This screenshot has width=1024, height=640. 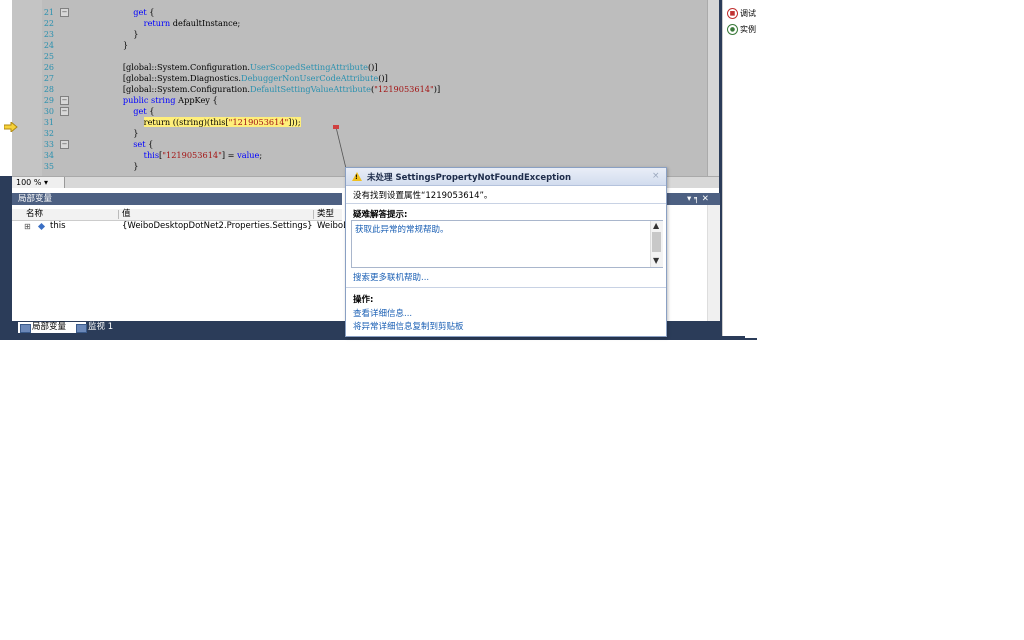 I want to click on current-statement-arrow-icon, so click(x=10, y=127).